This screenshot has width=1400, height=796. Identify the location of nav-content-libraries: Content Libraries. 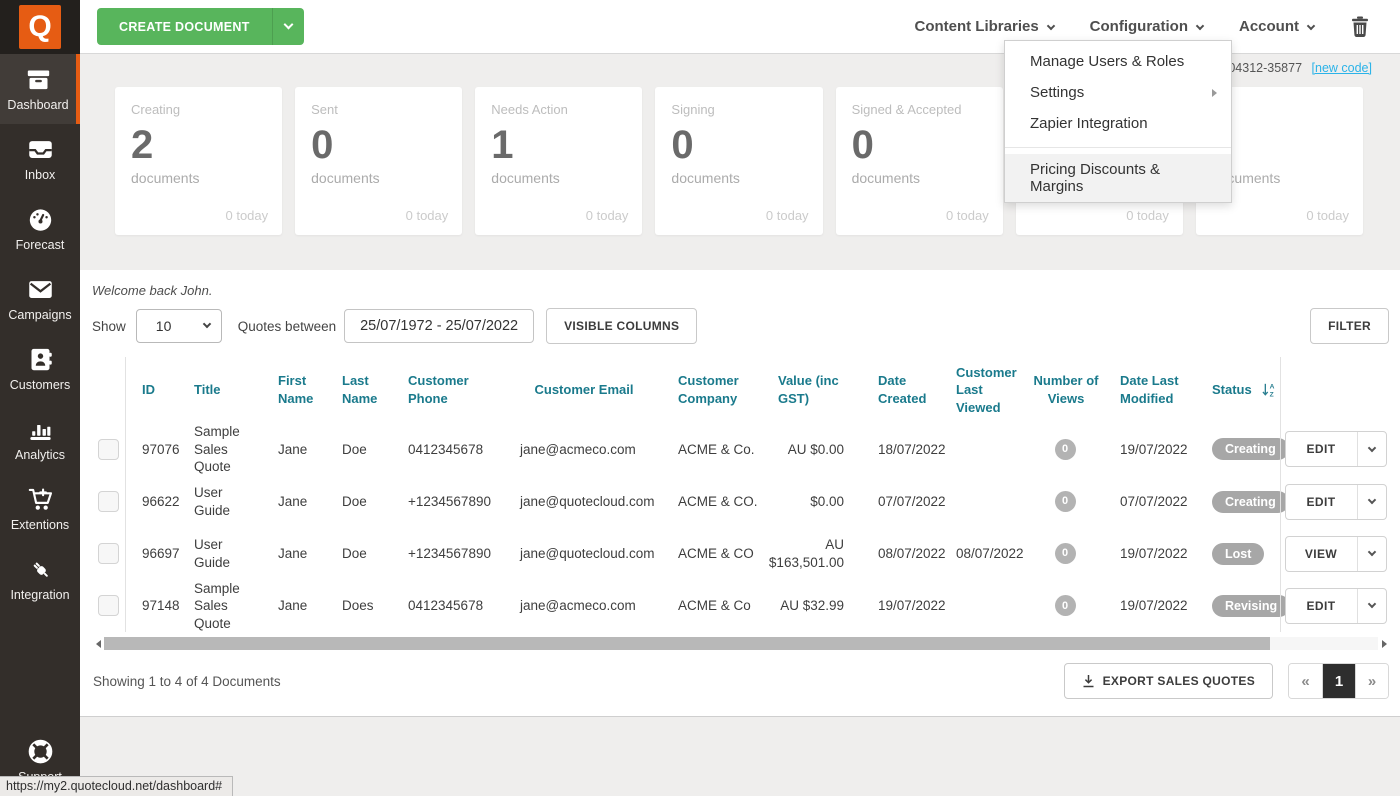
(984, 26).